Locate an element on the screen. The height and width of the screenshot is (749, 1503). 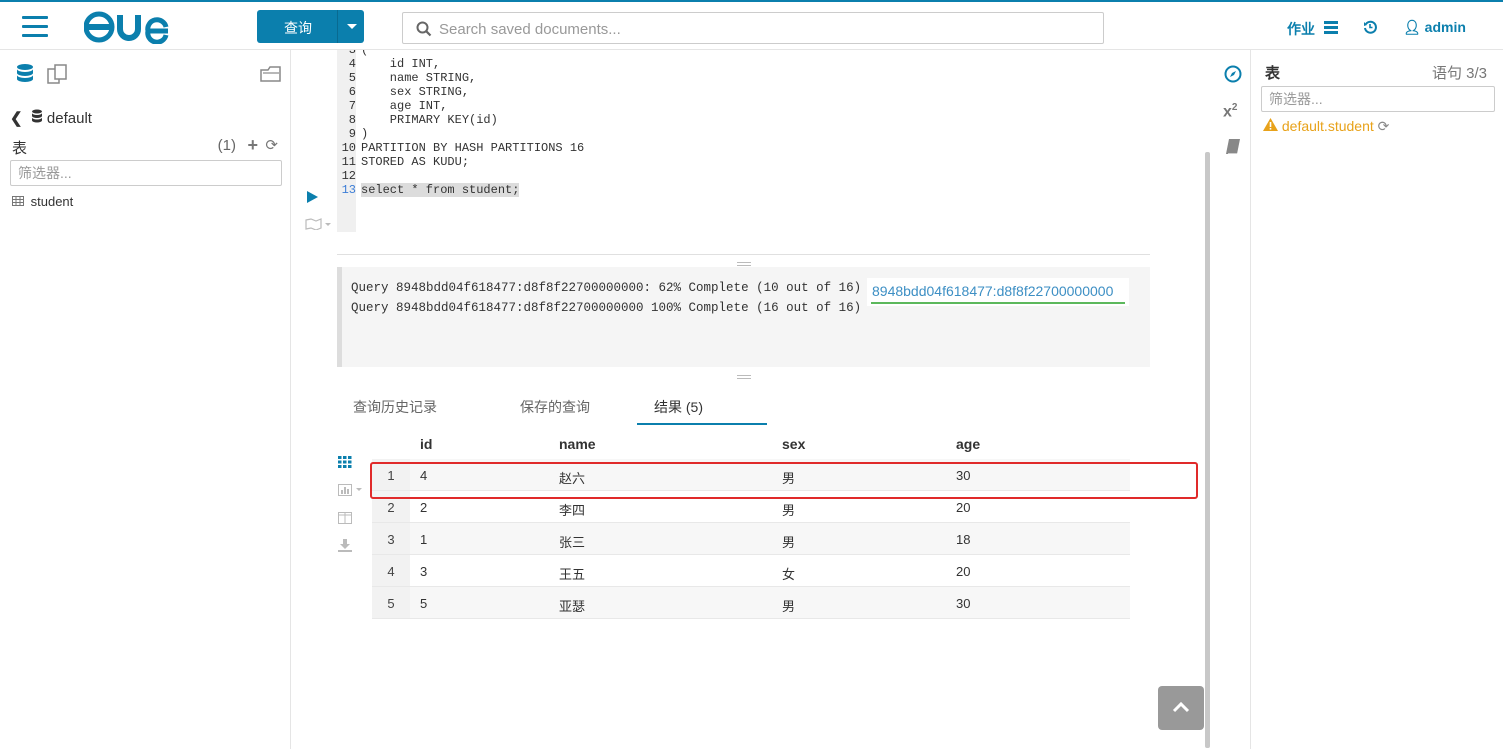
table-warning-item: default.student ⟳ is located at coordinates (1326, 126).